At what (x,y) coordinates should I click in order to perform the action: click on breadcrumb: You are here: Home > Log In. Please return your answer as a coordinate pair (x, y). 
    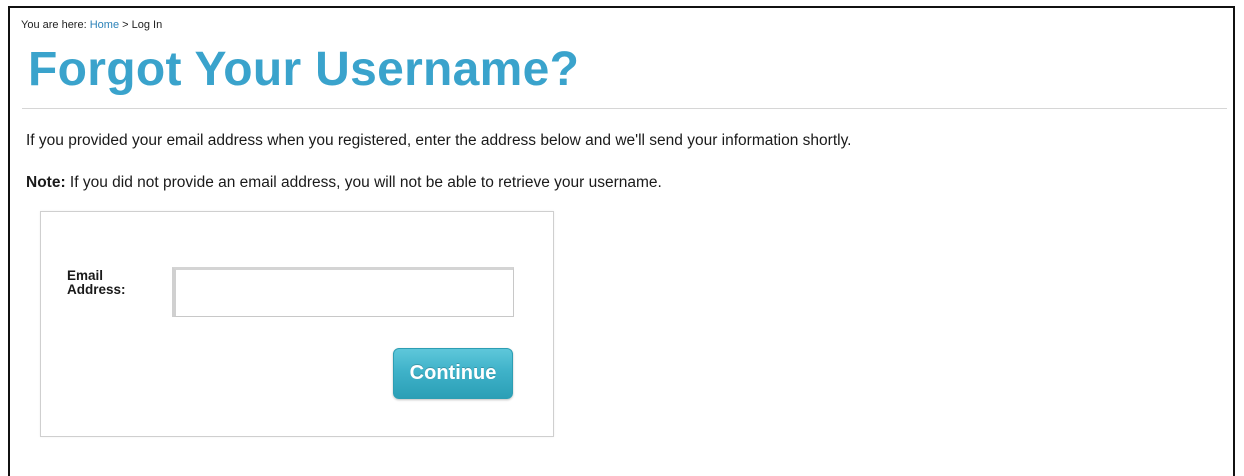
    Looking at the image, I should click on (91, 25).